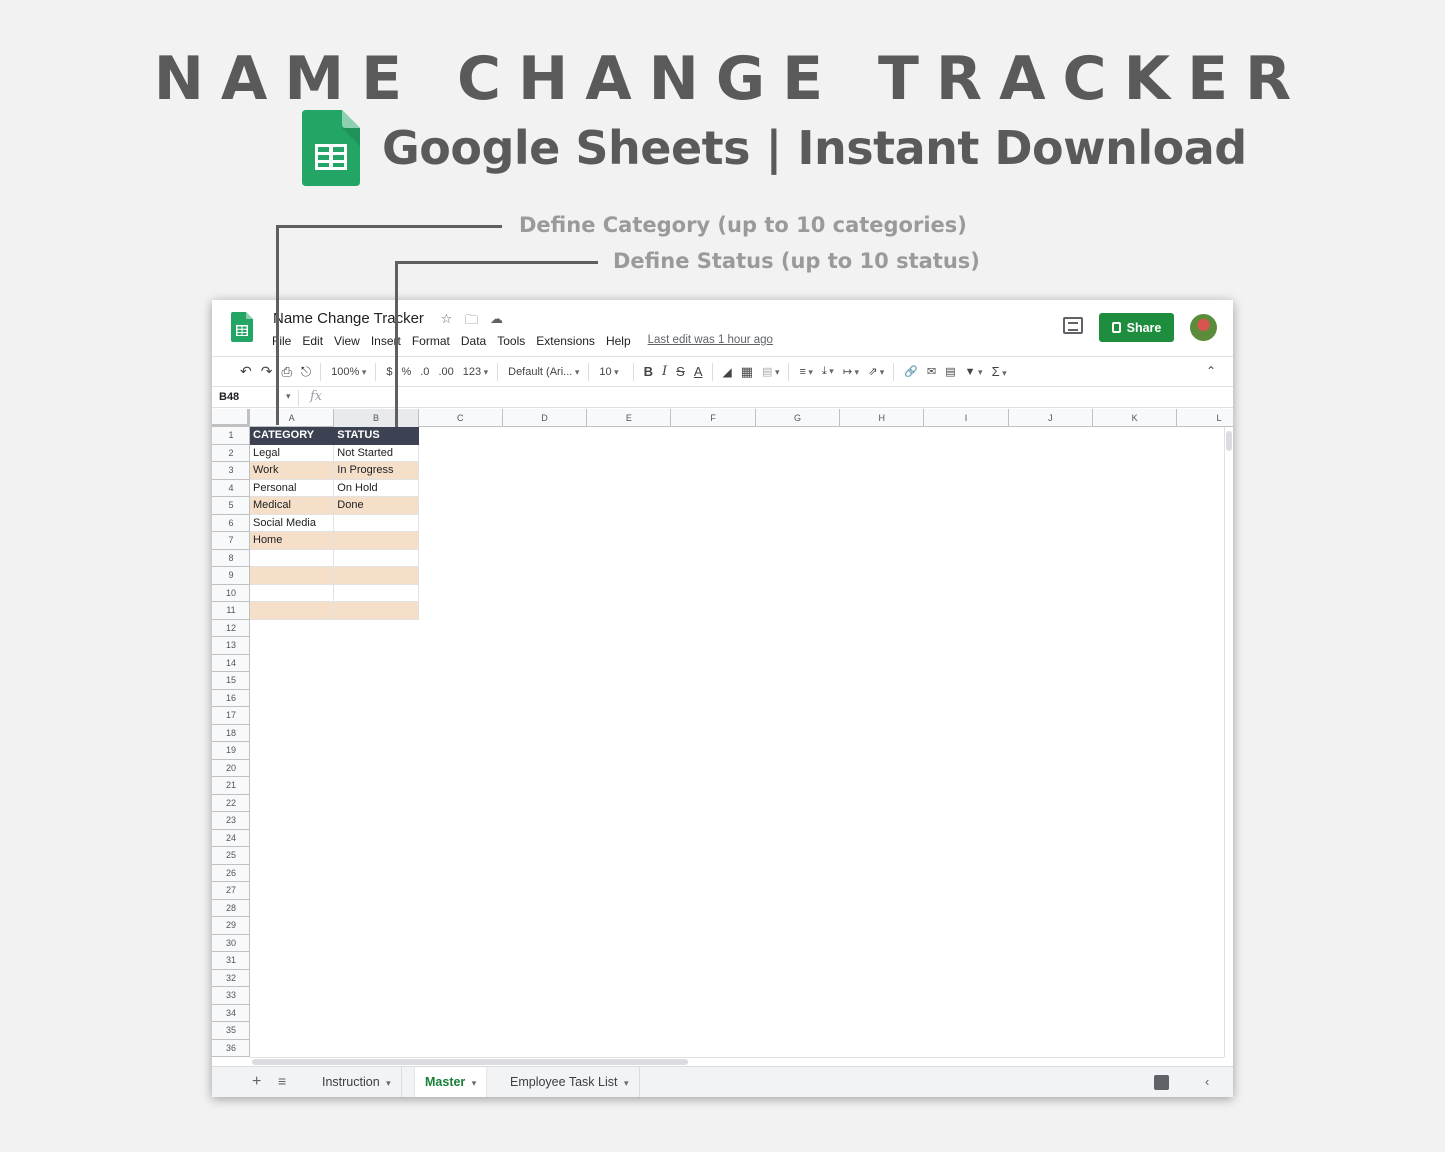 This screenshot has width=1445, height=1152. Describe the element at coordinates (473, 341) in the screenshot. I see `menu-data: Data` at that location.